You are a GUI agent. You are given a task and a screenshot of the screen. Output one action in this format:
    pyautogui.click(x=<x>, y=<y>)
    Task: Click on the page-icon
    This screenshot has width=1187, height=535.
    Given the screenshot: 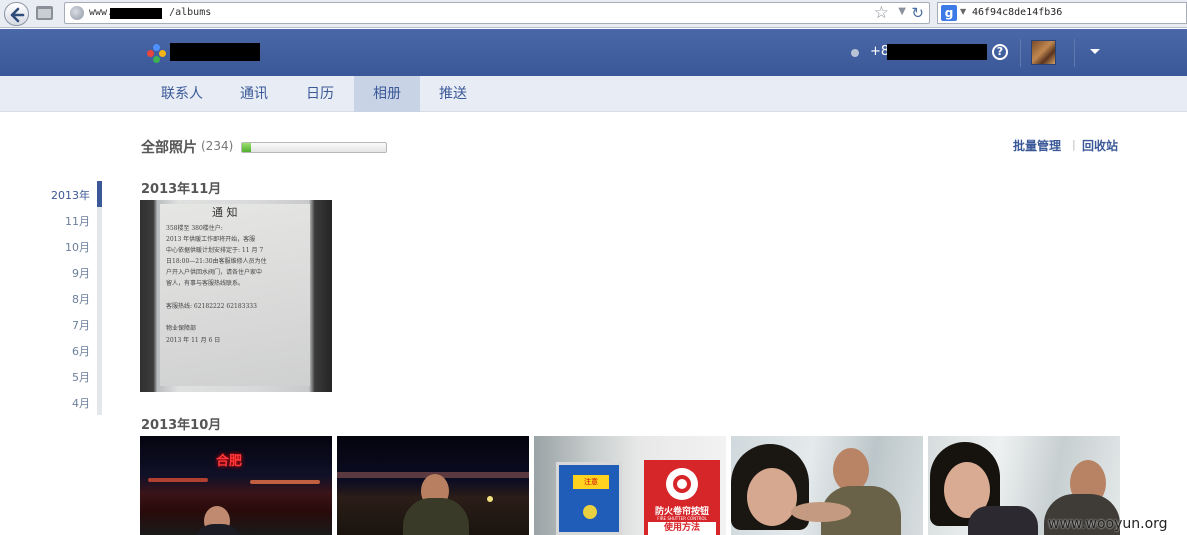 What is the action you would take?
    pyautogui.click(x=44, y=13)
    